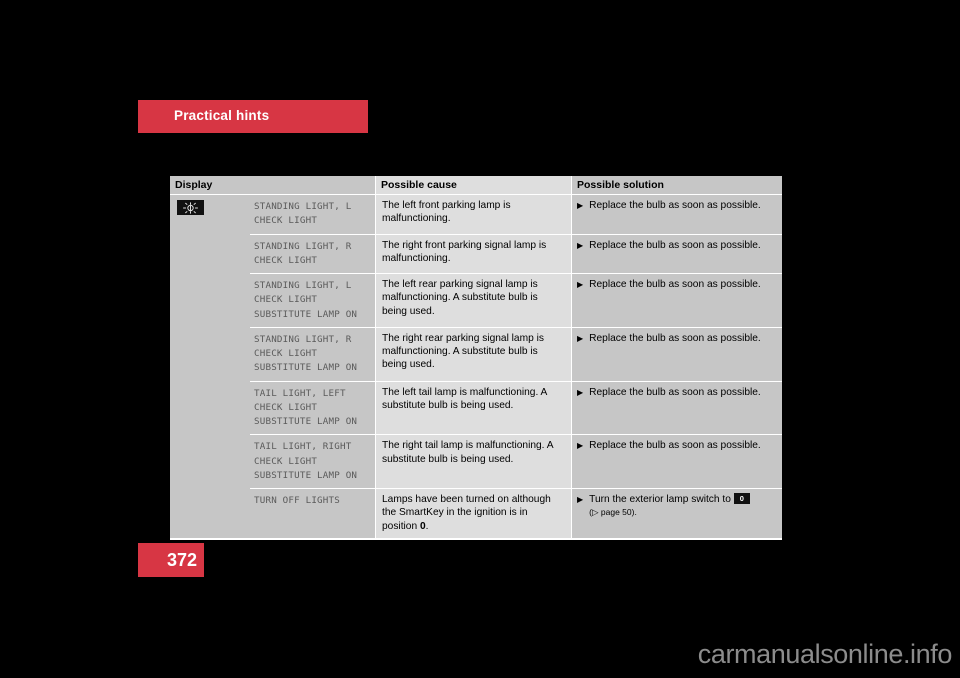 The height and width of the screenshot is (678, 960). Describe the element at coordinates (312, 253) in the screenshot. I see `cell-display-text: STANDING LIGHT, R CHECK LIGHT` at that location.